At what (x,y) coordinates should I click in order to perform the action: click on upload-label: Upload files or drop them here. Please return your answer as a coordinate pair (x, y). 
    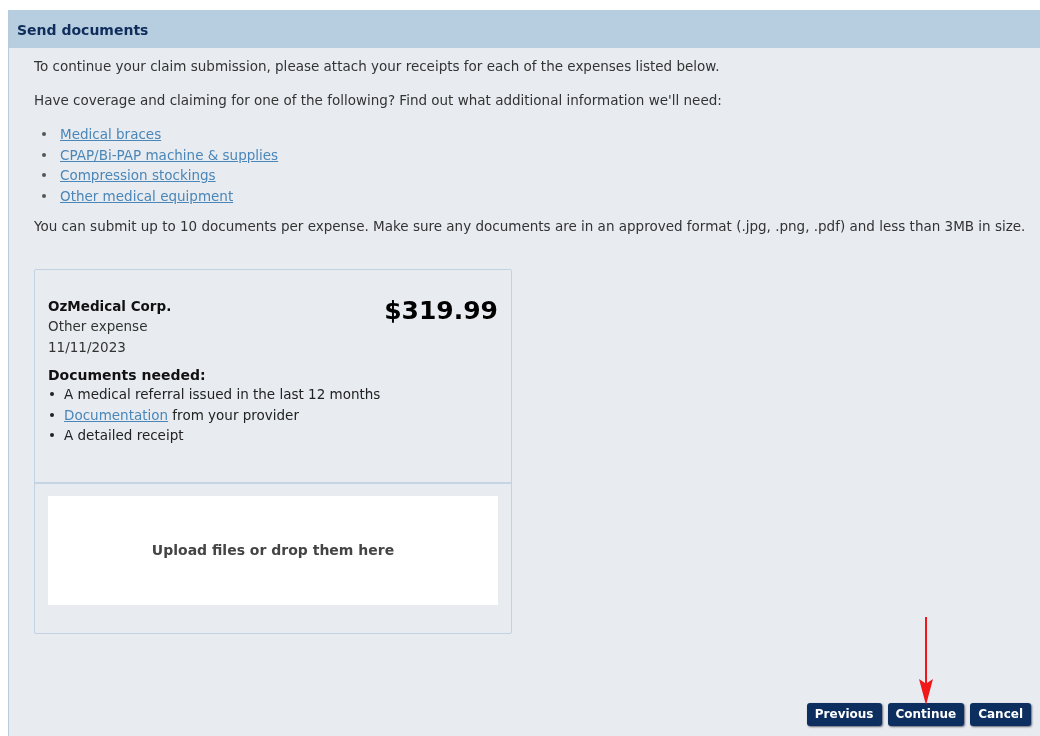
    Looking at the image, I should click on (273, 550).